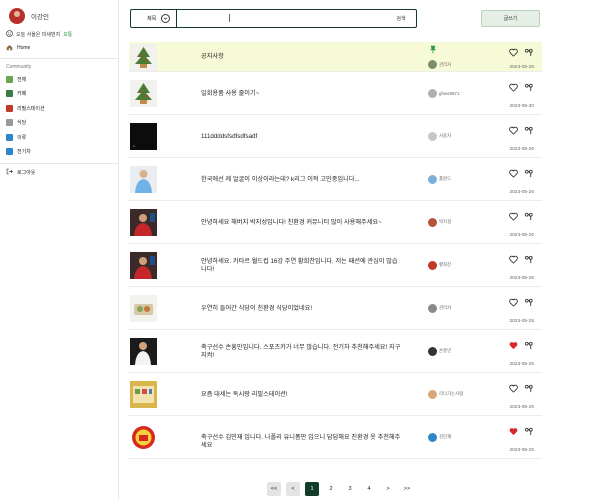 This screenshot has height=500, width=600. I want to click on next-page-button: >, so click(388, 489).